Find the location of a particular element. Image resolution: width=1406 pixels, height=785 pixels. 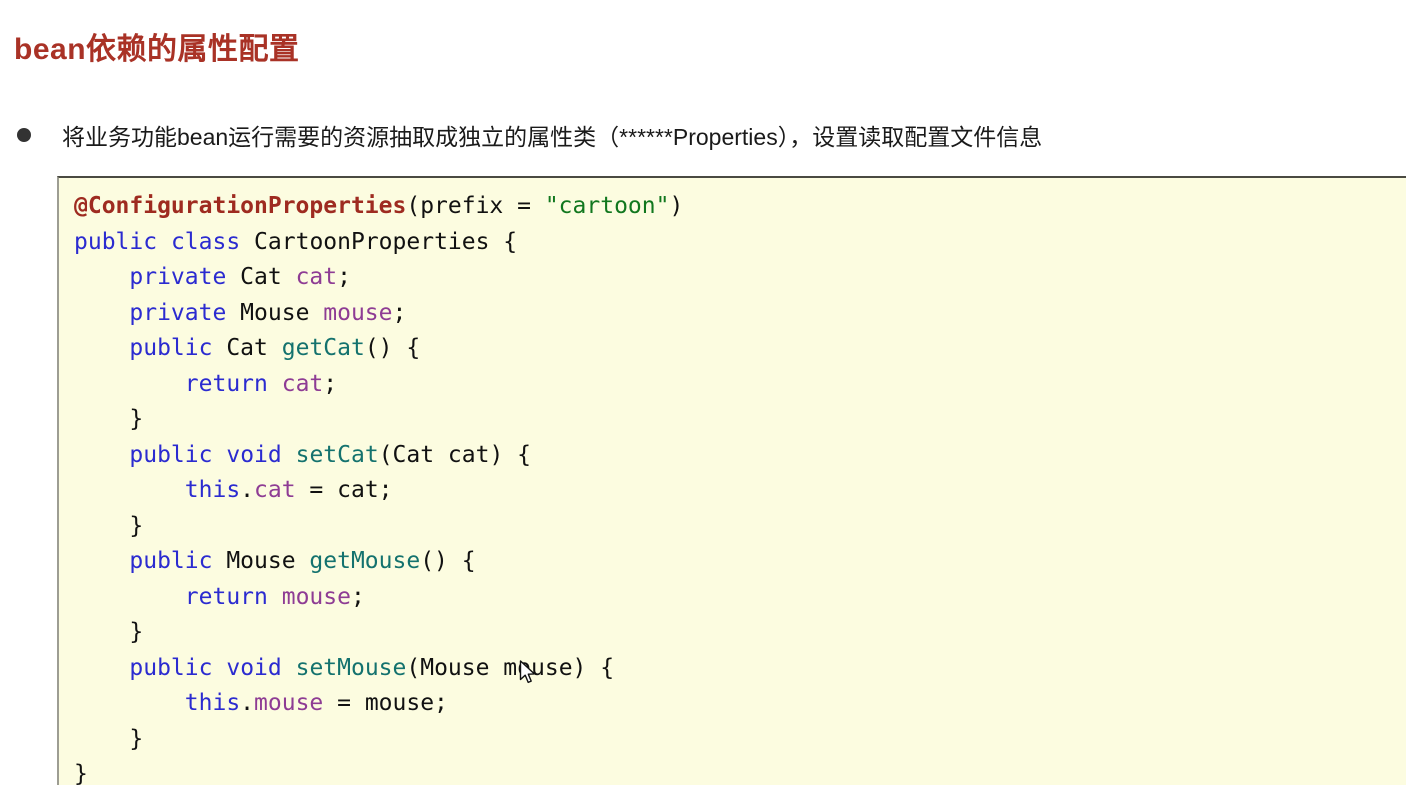

page-title: bean依赖的属性配置 is located at coordinates (157, 49).